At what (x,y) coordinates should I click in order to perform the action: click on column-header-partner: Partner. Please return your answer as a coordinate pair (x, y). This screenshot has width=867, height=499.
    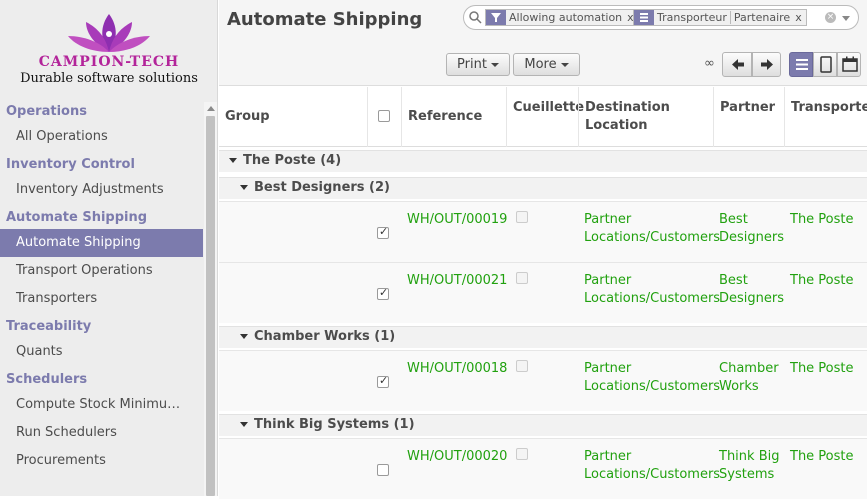
    Looking at the image, I should click on (748, 117).